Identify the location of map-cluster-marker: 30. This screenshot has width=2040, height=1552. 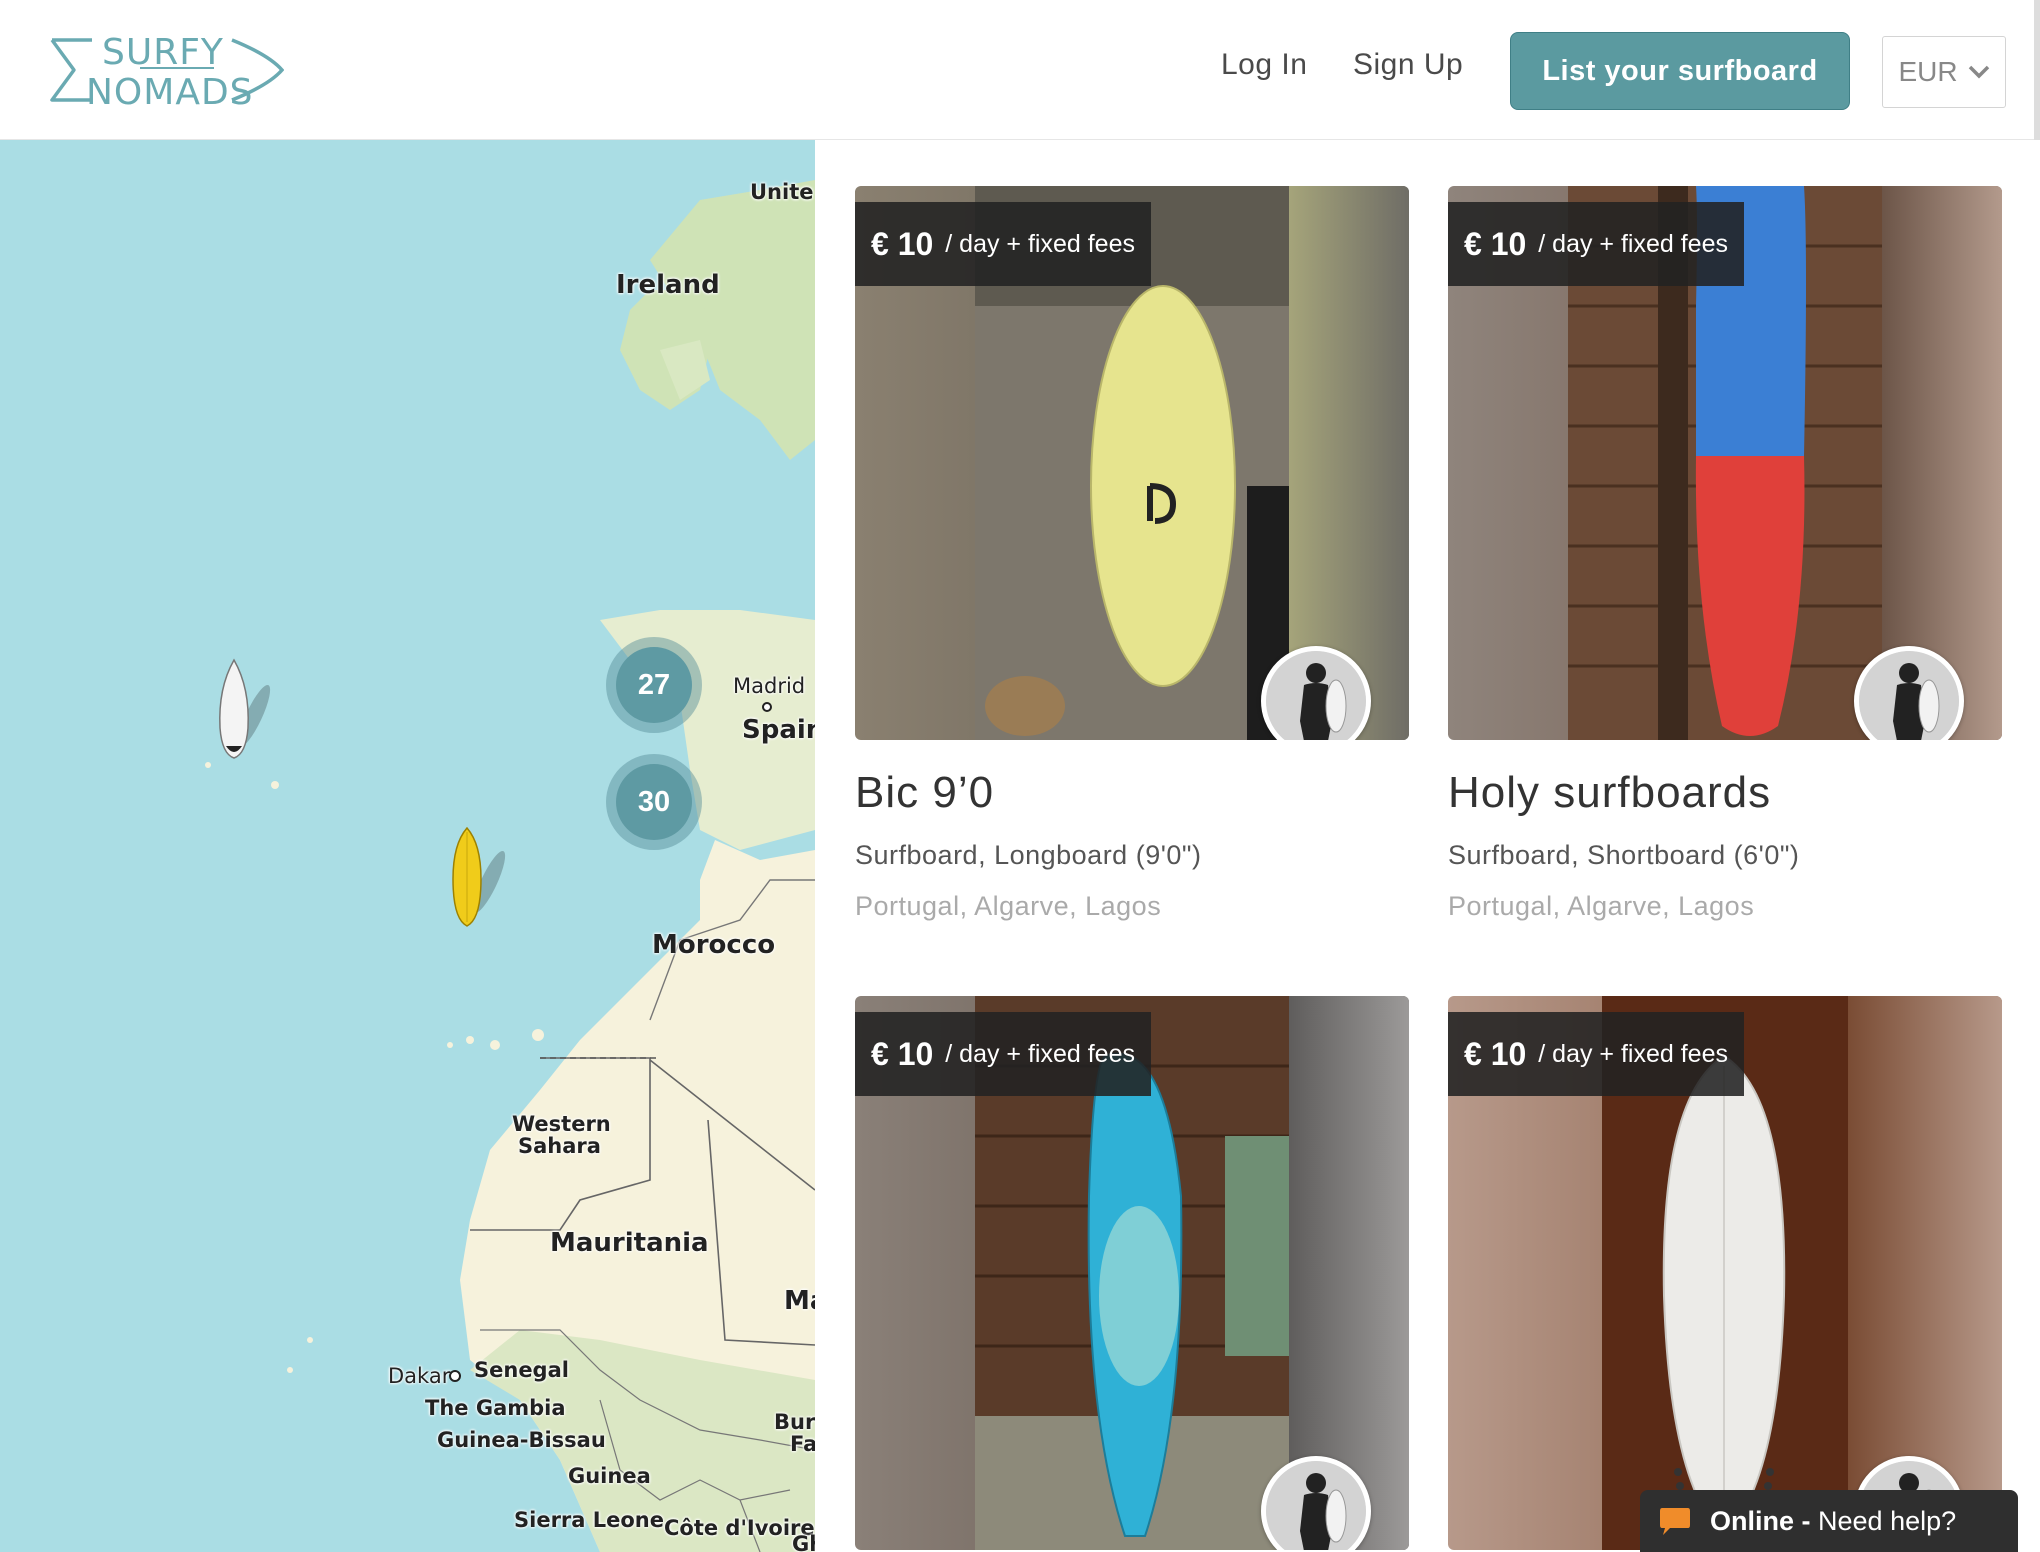
(654, 802).